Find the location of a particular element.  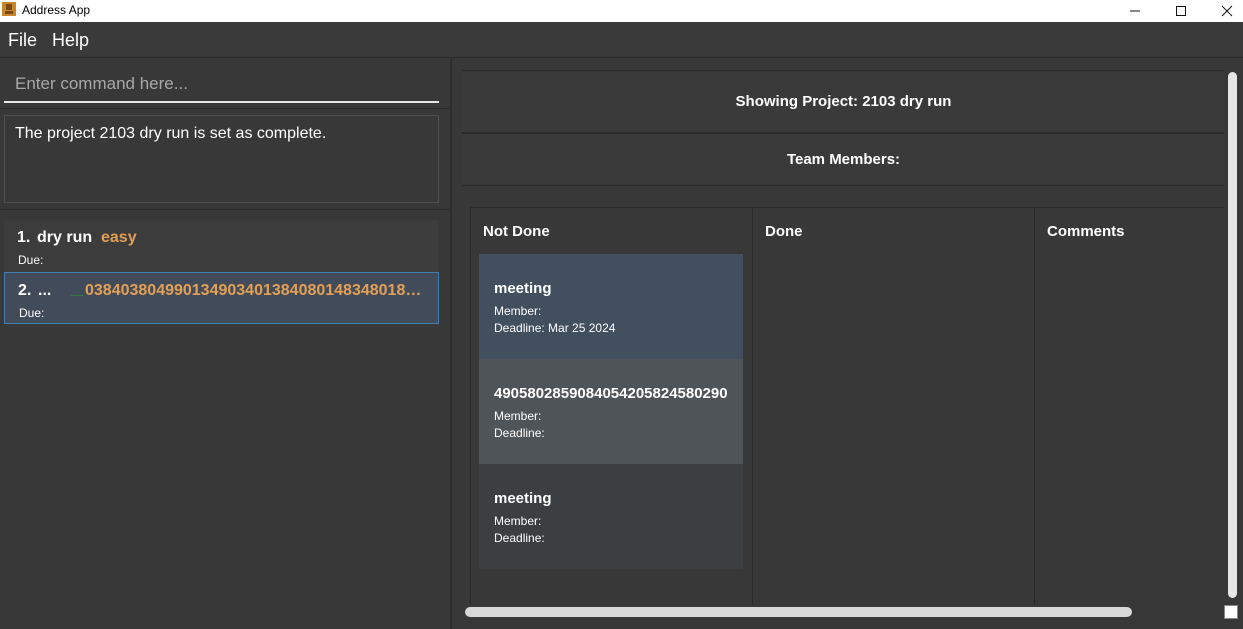

command-input is located at coordinates (221, 84).